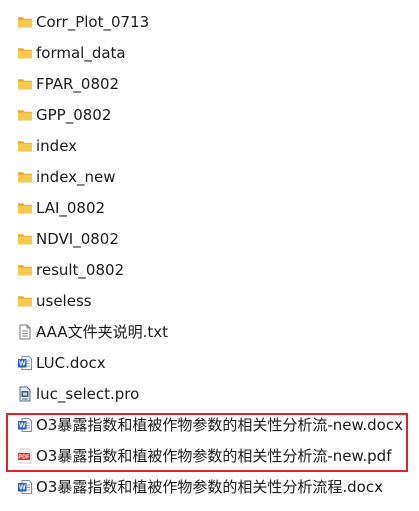  What do you see at coordinates (209, 208) in the screenshot?
I see `file-row-folder: LAI_0802` at bounding box center [209, 208].